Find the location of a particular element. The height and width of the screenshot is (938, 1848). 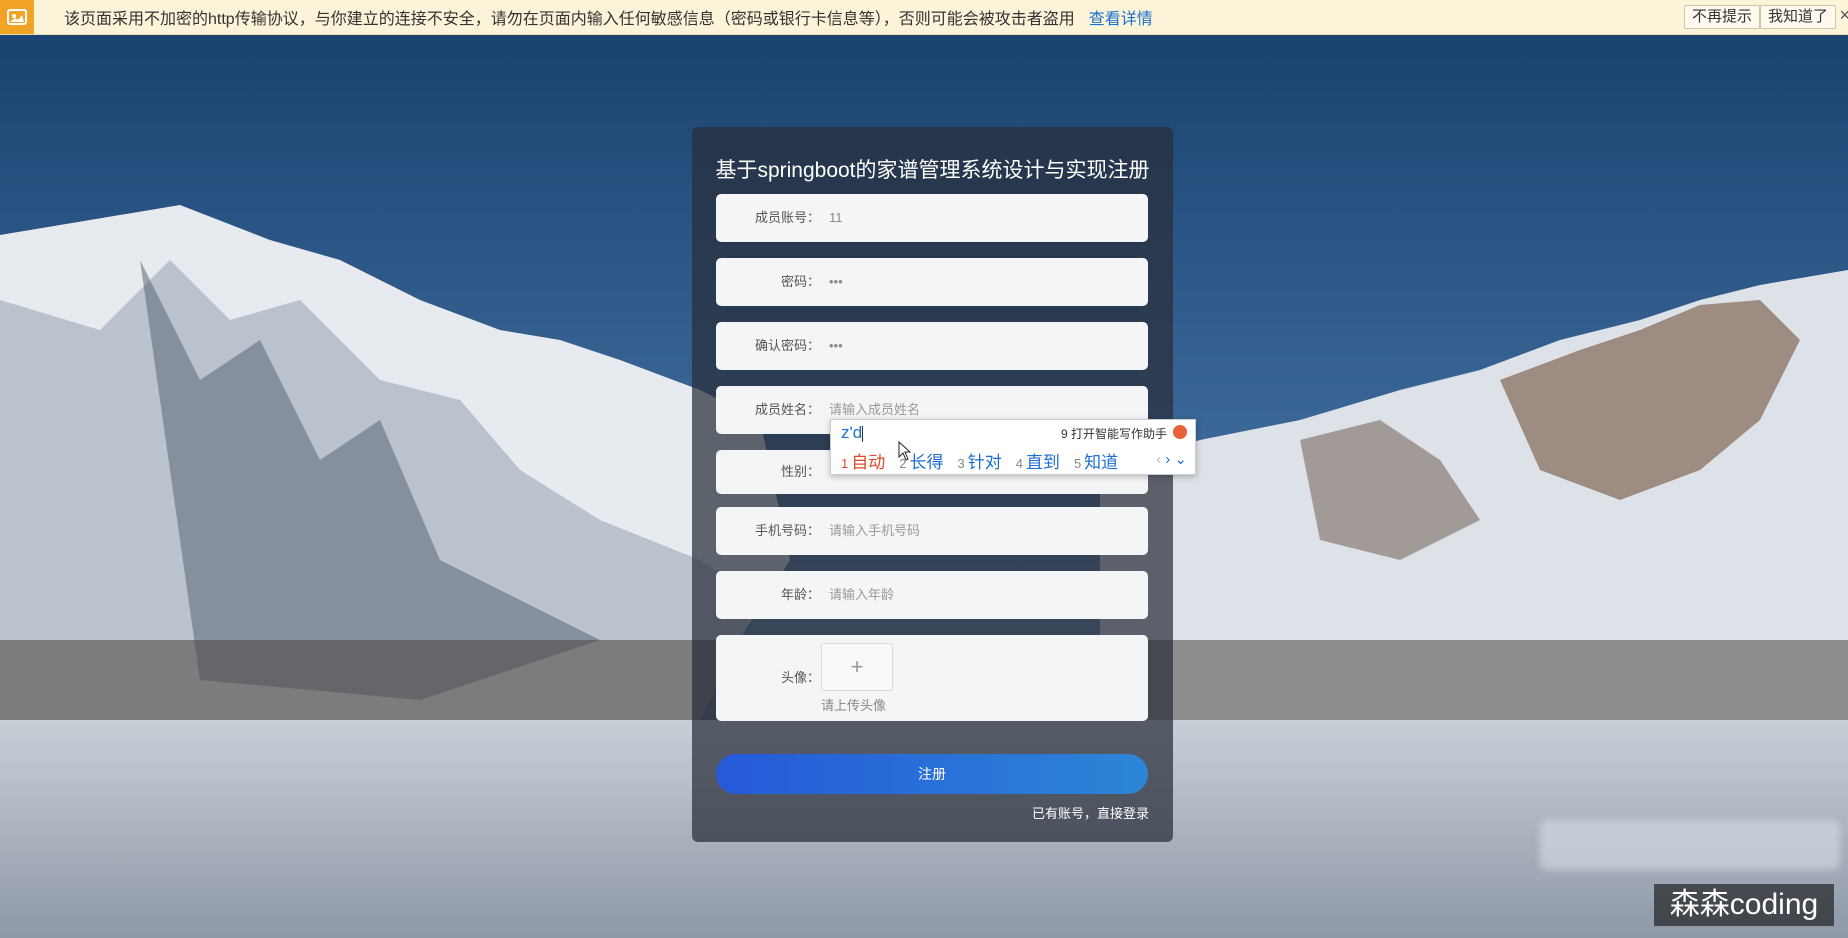

expand-chevron-icon: ⌄ is located at coordinates (1180, 459).